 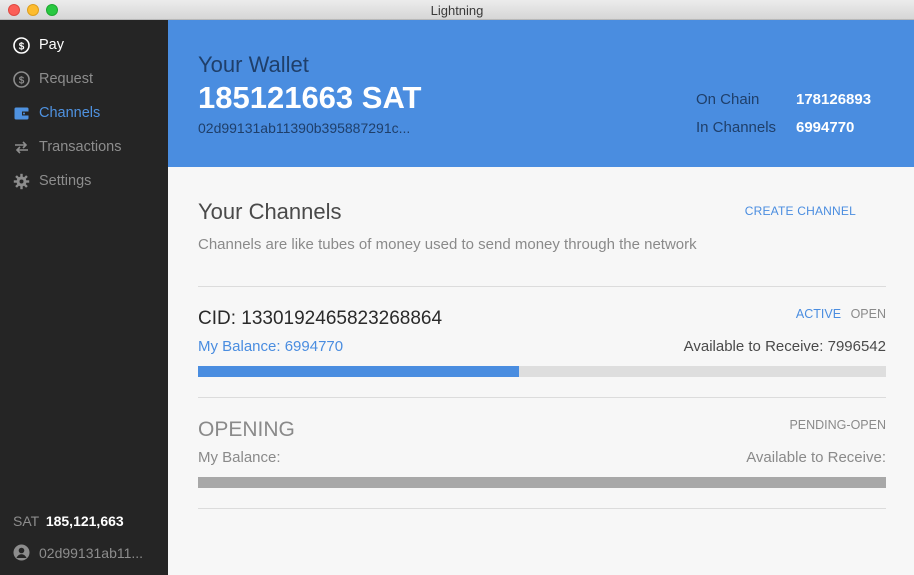 What do you see at coordinates (834, 99) in the screenshot?
I see `on-chain-value: 178126893` at bounding box center [834, 99].